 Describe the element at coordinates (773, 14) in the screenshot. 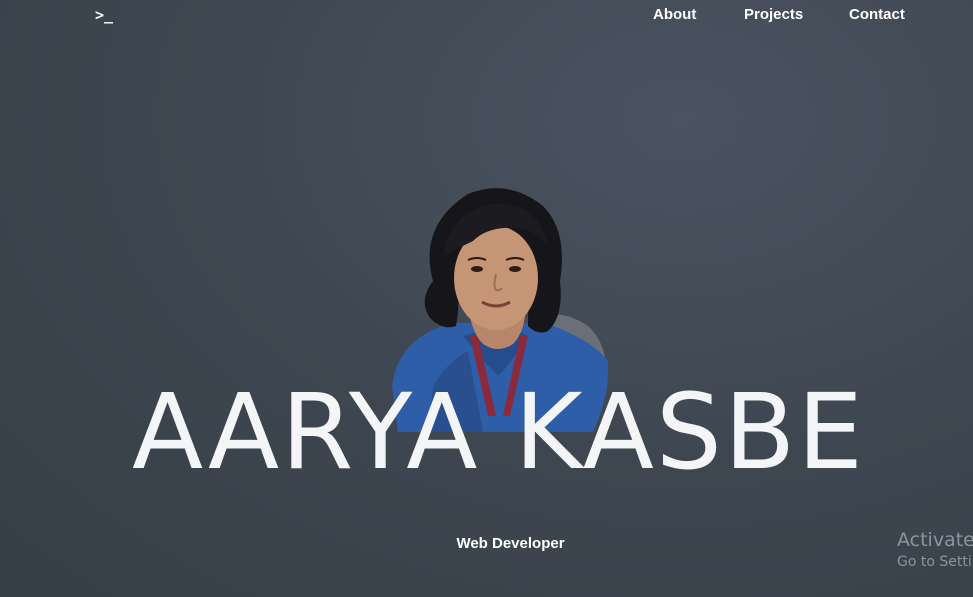

I see `nav-link-projects: Projects` at that location.